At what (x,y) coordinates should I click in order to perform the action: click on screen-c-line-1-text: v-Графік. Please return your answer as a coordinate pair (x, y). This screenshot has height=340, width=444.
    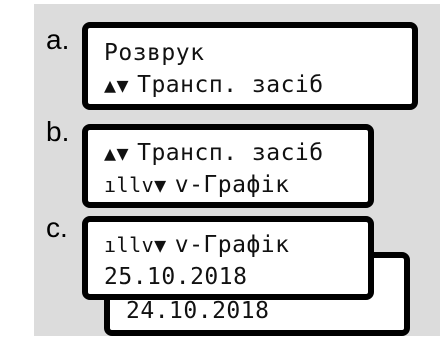
    Looking at the image, I should click on (232, 245).